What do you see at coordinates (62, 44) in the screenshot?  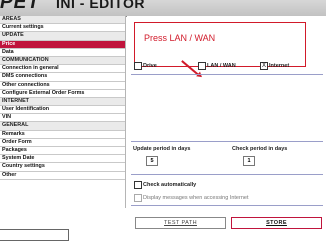 I see `sidebar-item: Price` at bounding box center [62, 44].